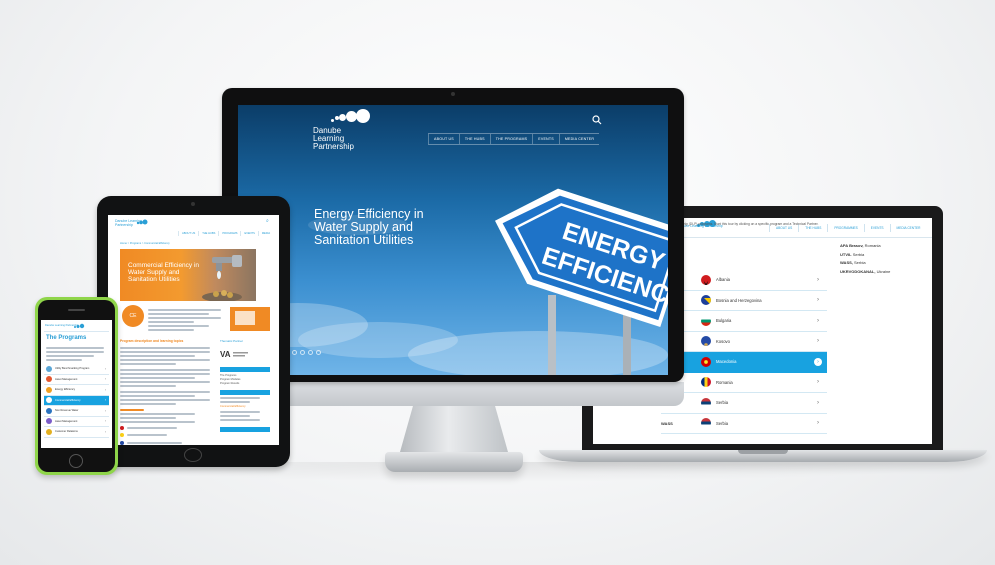  What do you see at coordinates (66, 338) in the screenshot?
I see `phone-page-title: The Programs` at bounding box center [66, 338].